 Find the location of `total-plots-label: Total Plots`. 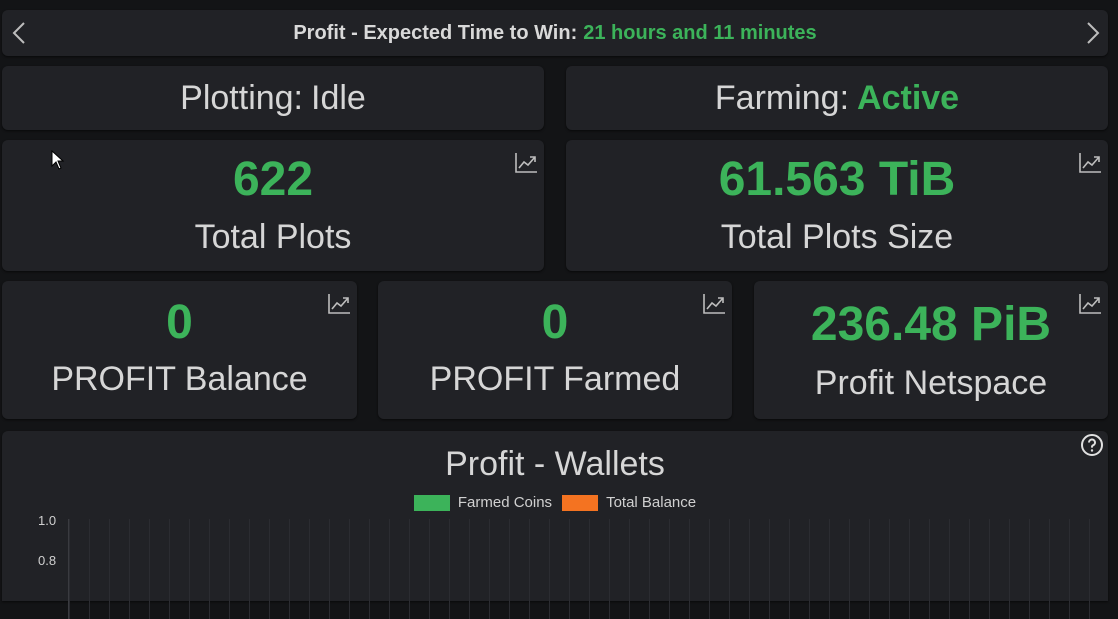

total-plots-label: Total Plots is located at coordinates (273, 237).